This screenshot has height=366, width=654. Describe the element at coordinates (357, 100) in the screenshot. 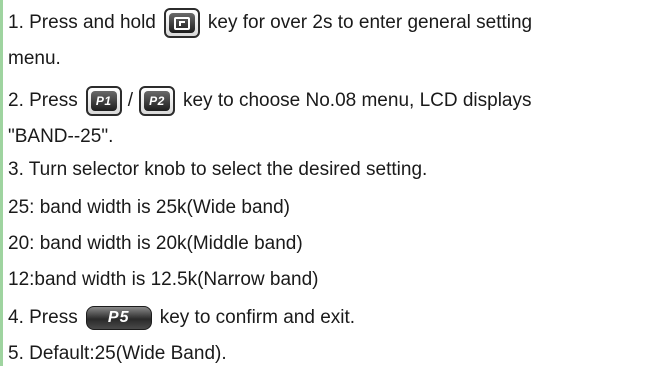

I see `step-2-text-cont: key to choose No.08 menu, LCD displays` at that location.